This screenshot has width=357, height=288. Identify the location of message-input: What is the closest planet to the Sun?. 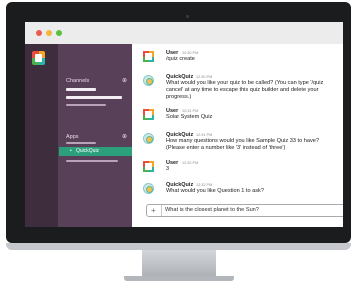
(212, 210).